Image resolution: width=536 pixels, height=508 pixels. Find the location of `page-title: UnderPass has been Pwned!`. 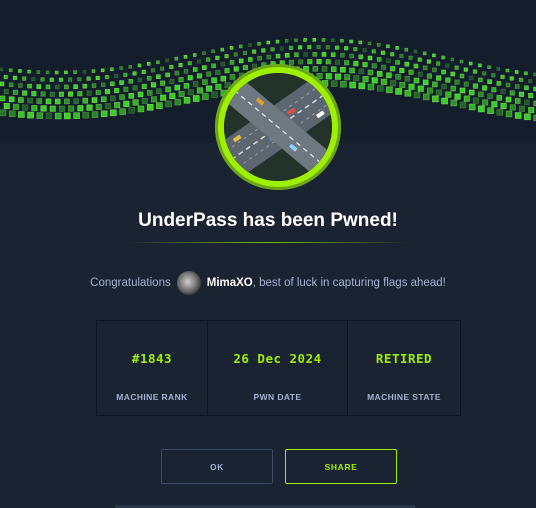

page-title: UnderPass has been Pwned! is located at coordinates (268, 220).